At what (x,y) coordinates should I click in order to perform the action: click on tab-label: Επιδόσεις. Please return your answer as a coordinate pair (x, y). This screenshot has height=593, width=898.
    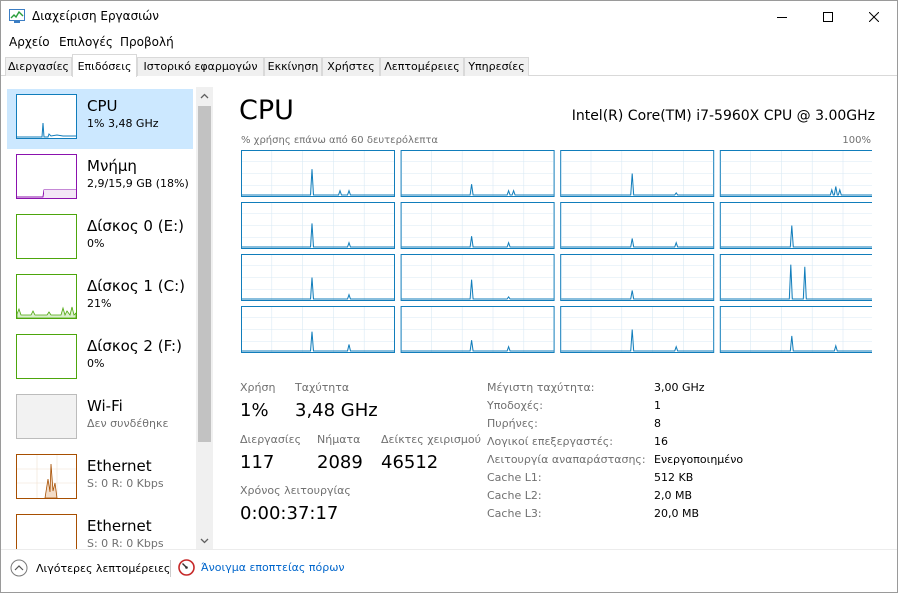
    Looking at the image, I should click on (104, 66).